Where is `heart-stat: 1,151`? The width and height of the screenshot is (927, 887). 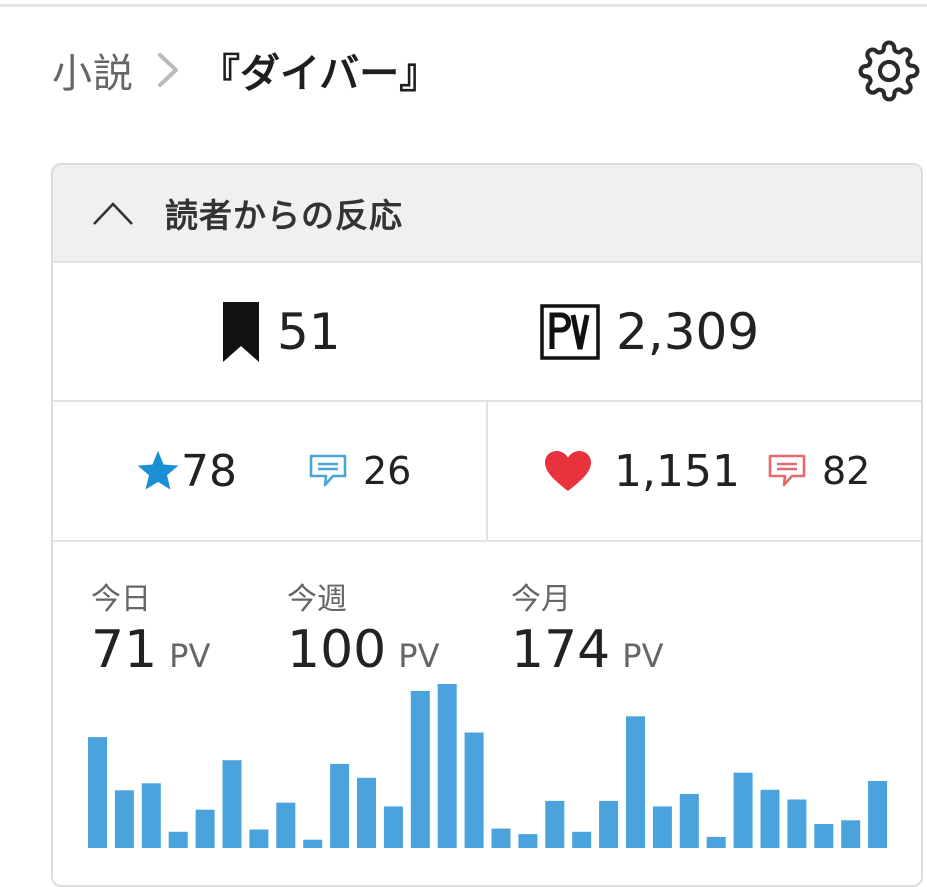 heart-stat: 1,151 is located at coordinates (642, 471).